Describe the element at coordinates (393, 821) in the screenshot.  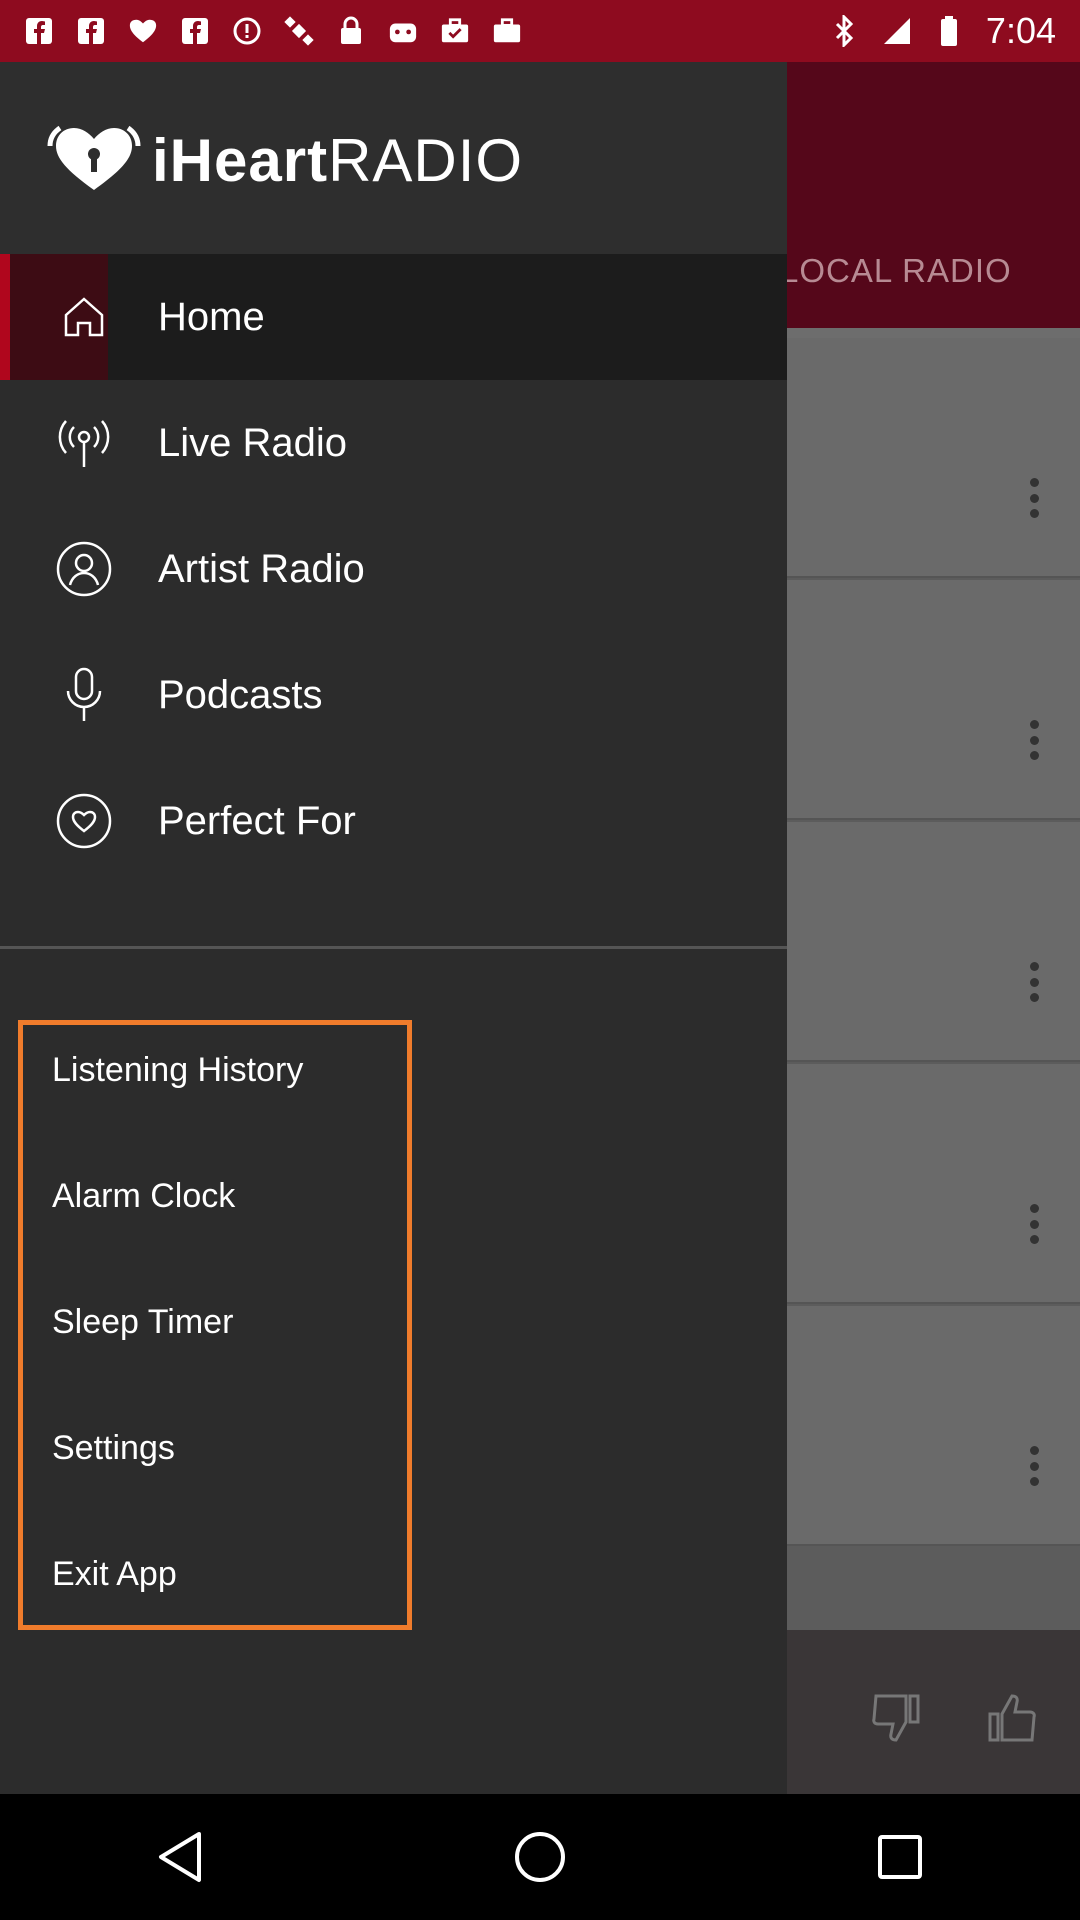
I see `nav-item-perfect-for: Perfect For` at that location.